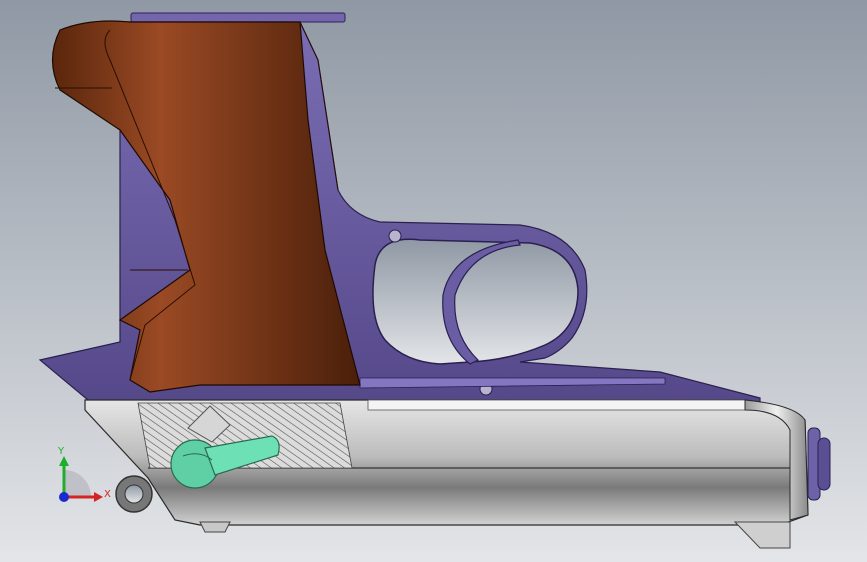  What do you see at coordinates (215, 527) in the screenshot?
I see `slide-foot-rear` at bounding box center [215, 527].